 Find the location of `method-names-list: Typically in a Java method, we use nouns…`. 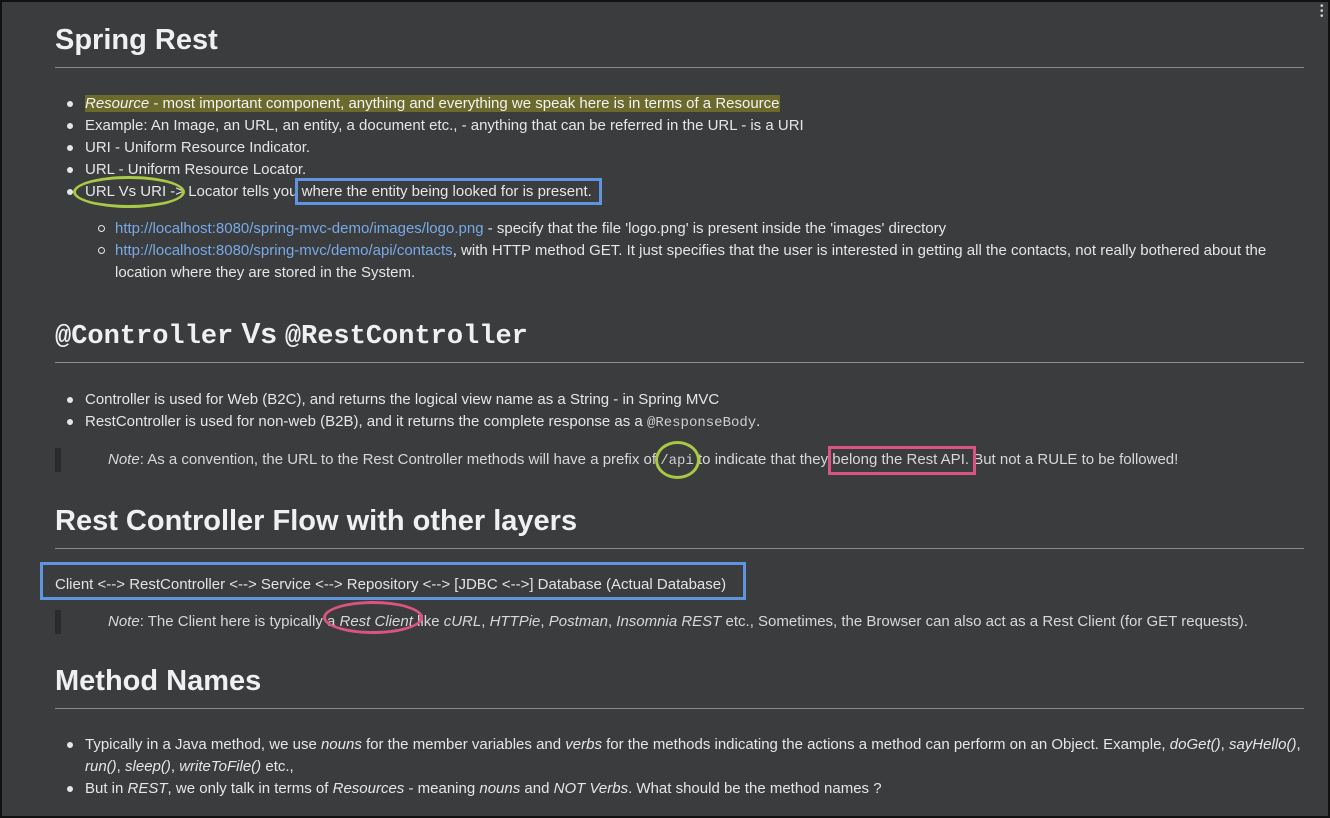

method-names-list: Typically in a Java method, we use nouns… is located at coordinates (684, 767).